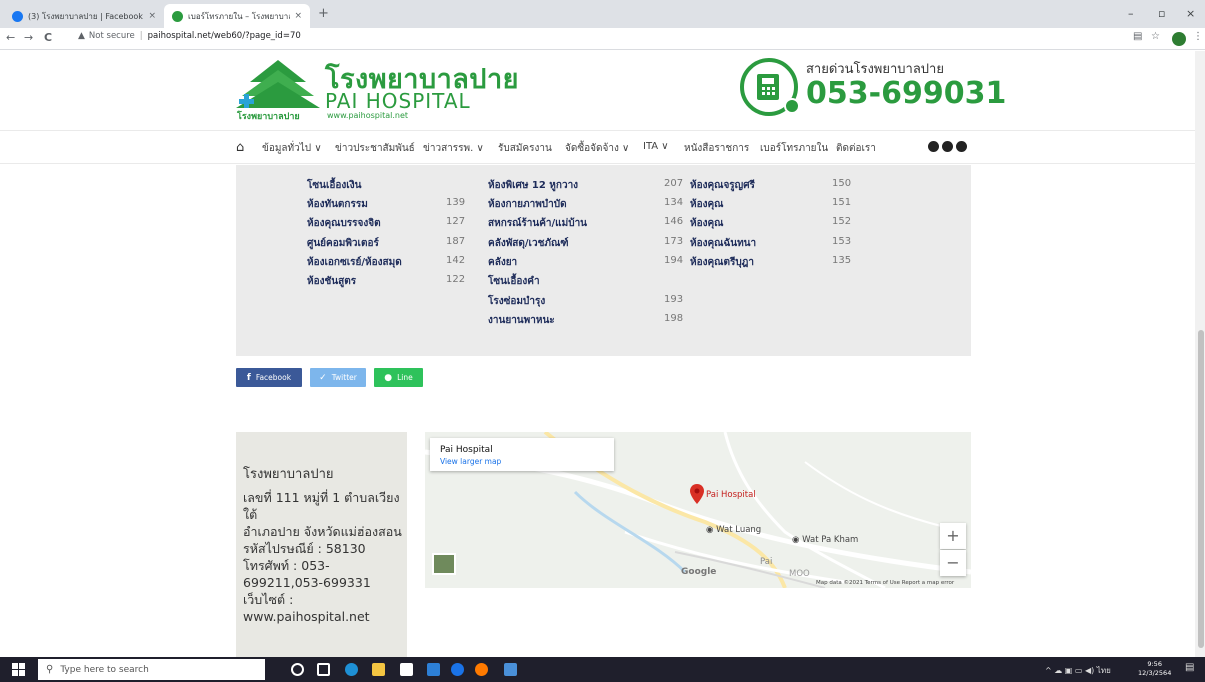 Image resolution: width=1205 pixels, height=682 pixels. What do you see at coordinates (722, 262) in the screenshot?
I see `directory-entry: ห้องคุณตรีบุฎา` at bounding box center [722, 262].